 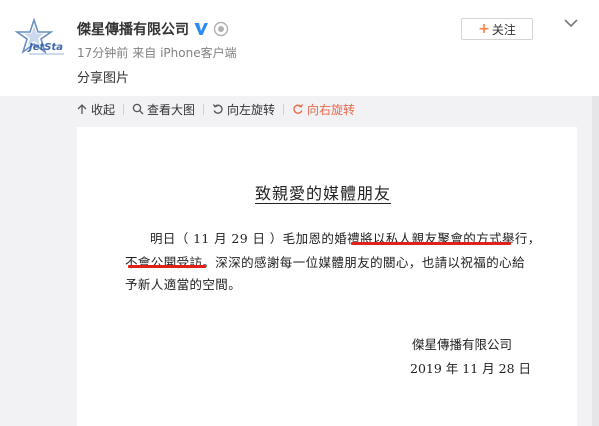 I want to click on magnifier-icon, so click(x=138, y=109).